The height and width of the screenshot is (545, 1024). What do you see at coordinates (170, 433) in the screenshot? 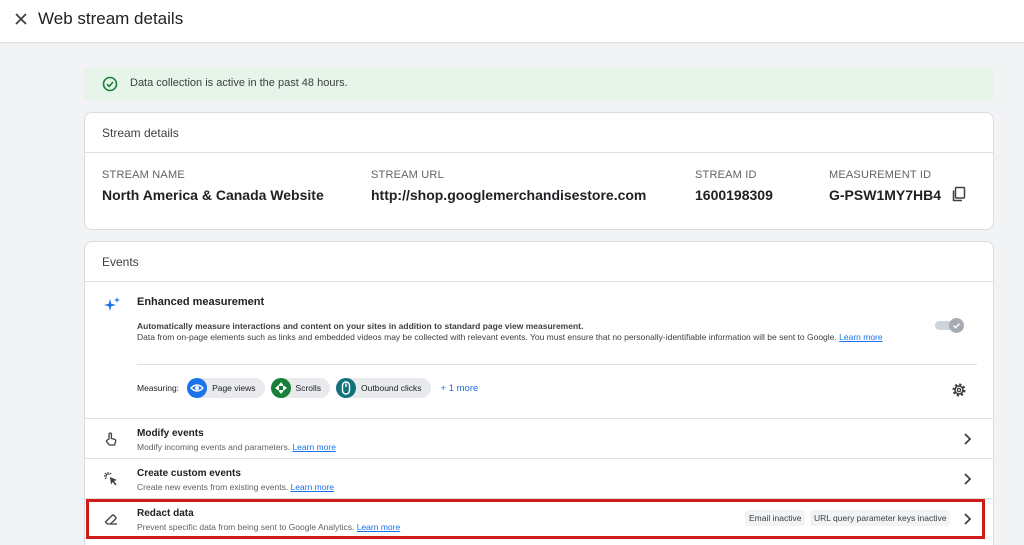
I see `modify-events-title: Modify events` at bounding box center [170, 433].